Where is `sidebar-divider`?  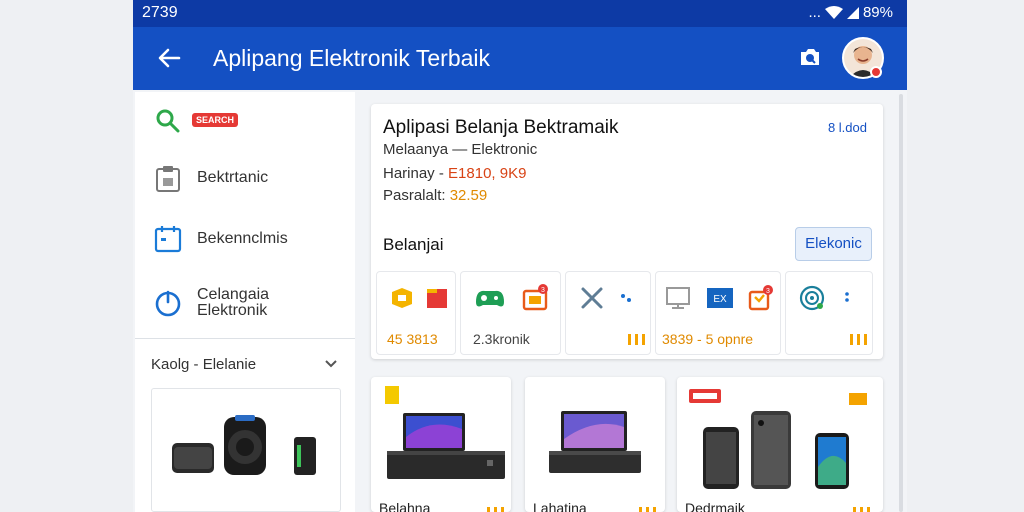 sidebar-divider is located at coordinates (245, 338).